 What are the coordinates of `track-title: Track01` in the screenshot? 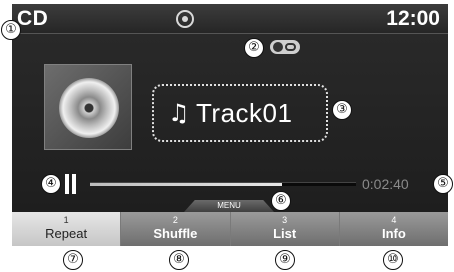 It's located at (244, 113).